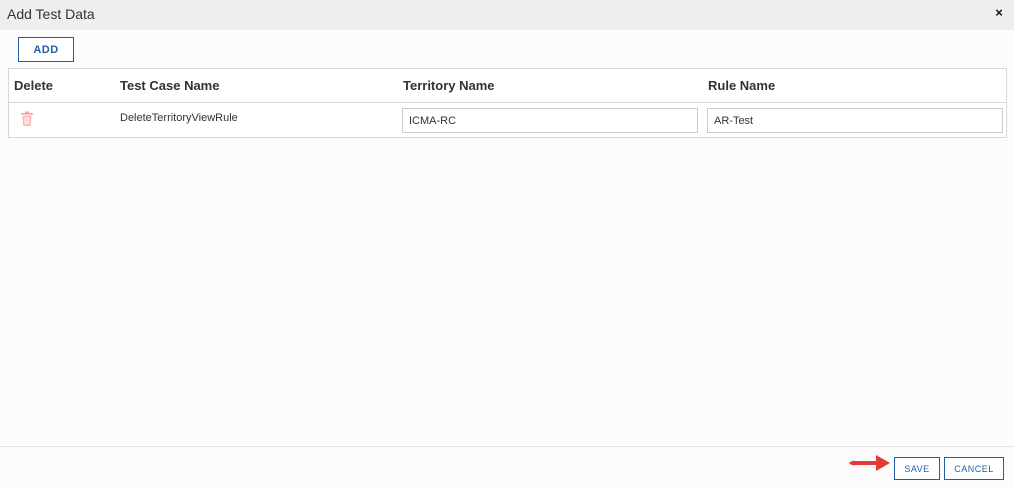 This screenshot has width=1014, height=488. I want to click on column-header-territory-name: Territory Name, so click(449, 85).